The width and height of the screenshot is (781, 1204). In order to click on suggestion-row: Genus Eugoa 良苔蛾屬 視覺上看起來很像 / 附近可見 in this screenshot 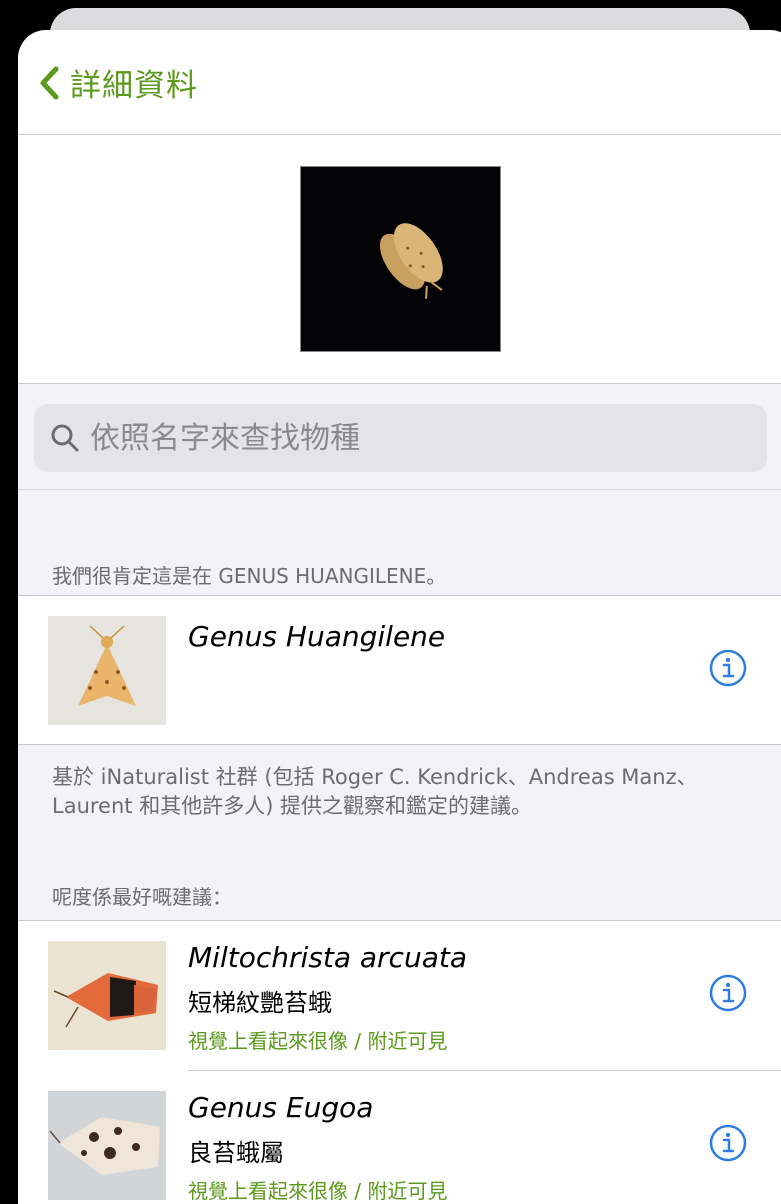, I will do `click(399, 1137)`.